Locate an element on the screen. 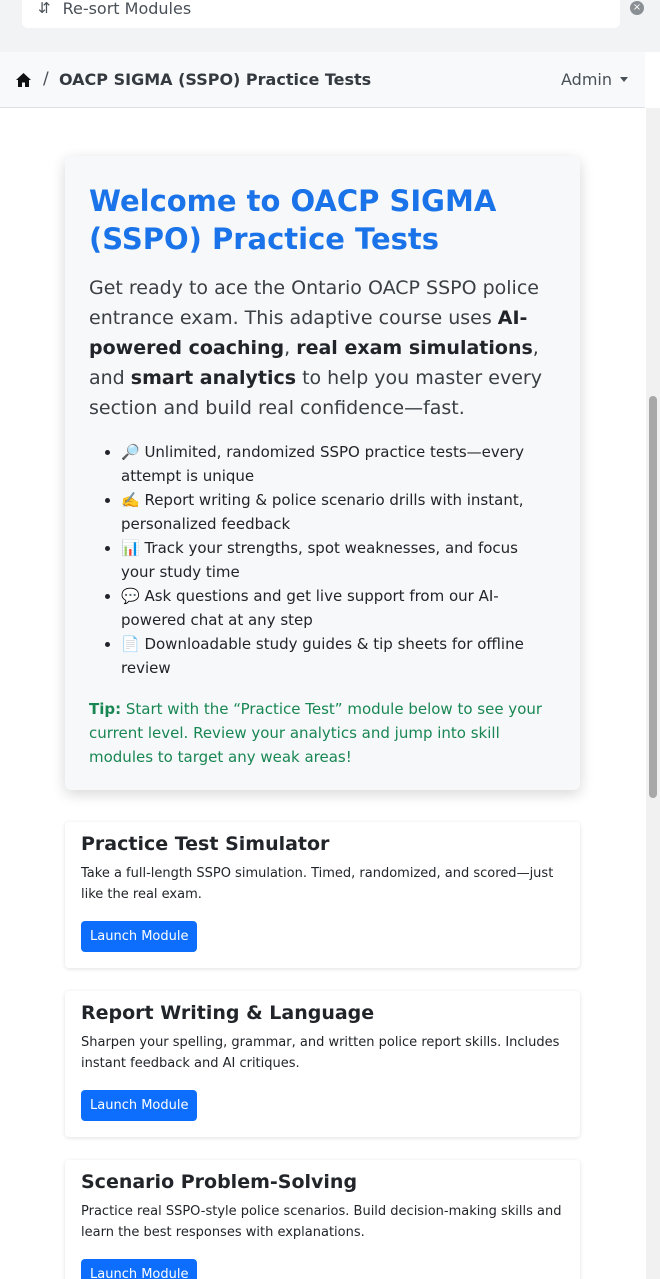 The height and width of the screenshot is (1279, 660). sort-arrows-icon: ⇵ is located at coordinates (44, 8).